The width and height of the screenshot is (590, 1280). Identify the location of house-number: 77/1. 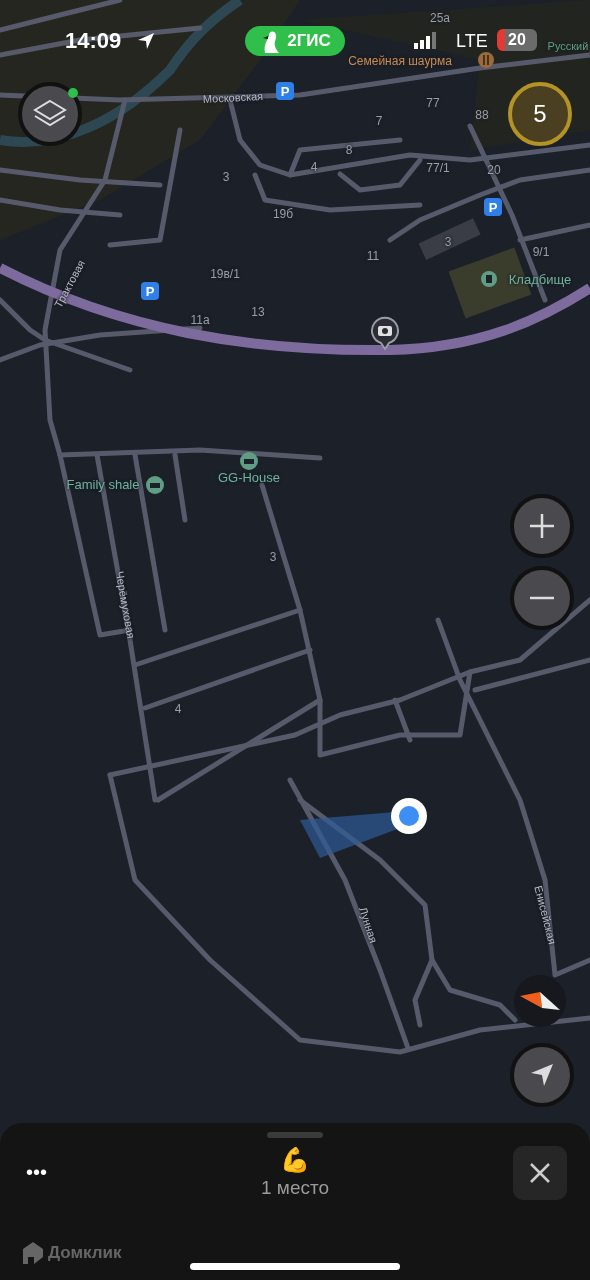
(438, 168).